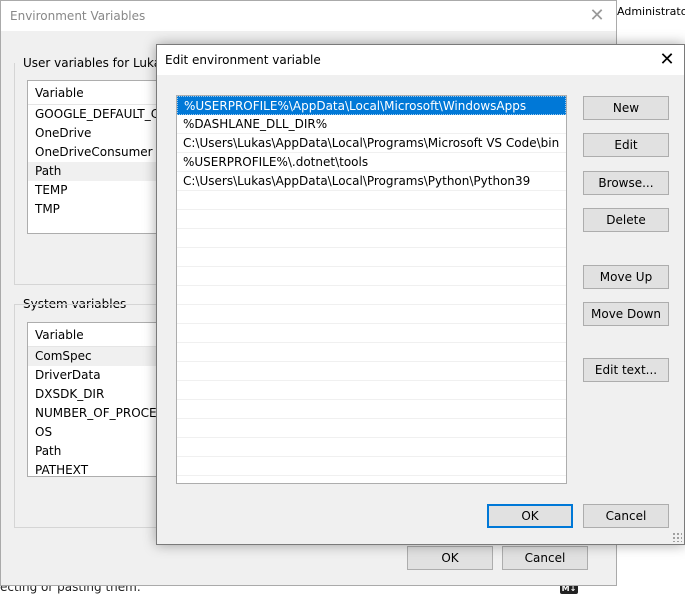 The width and height of the screenshot is (685, 594). I want to click on variable-row: OneDriveConsumer, so click(102, 152).